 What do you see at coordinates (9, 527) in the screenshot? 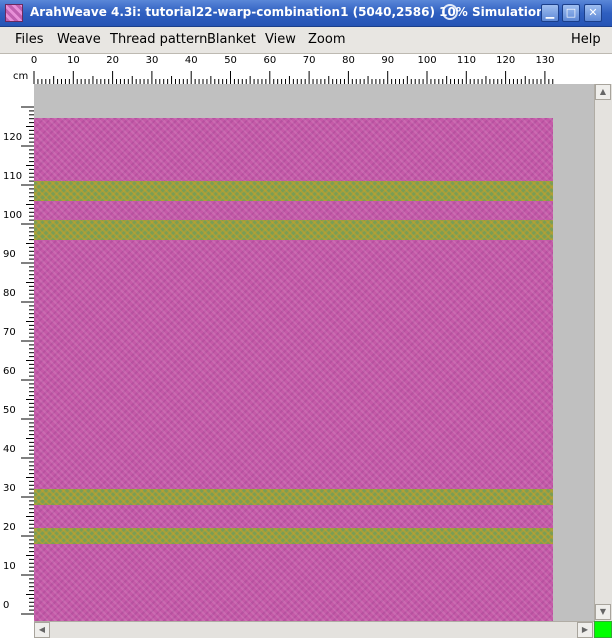
I see `ruler-label-left: 20` at bounding box center [9, 527].